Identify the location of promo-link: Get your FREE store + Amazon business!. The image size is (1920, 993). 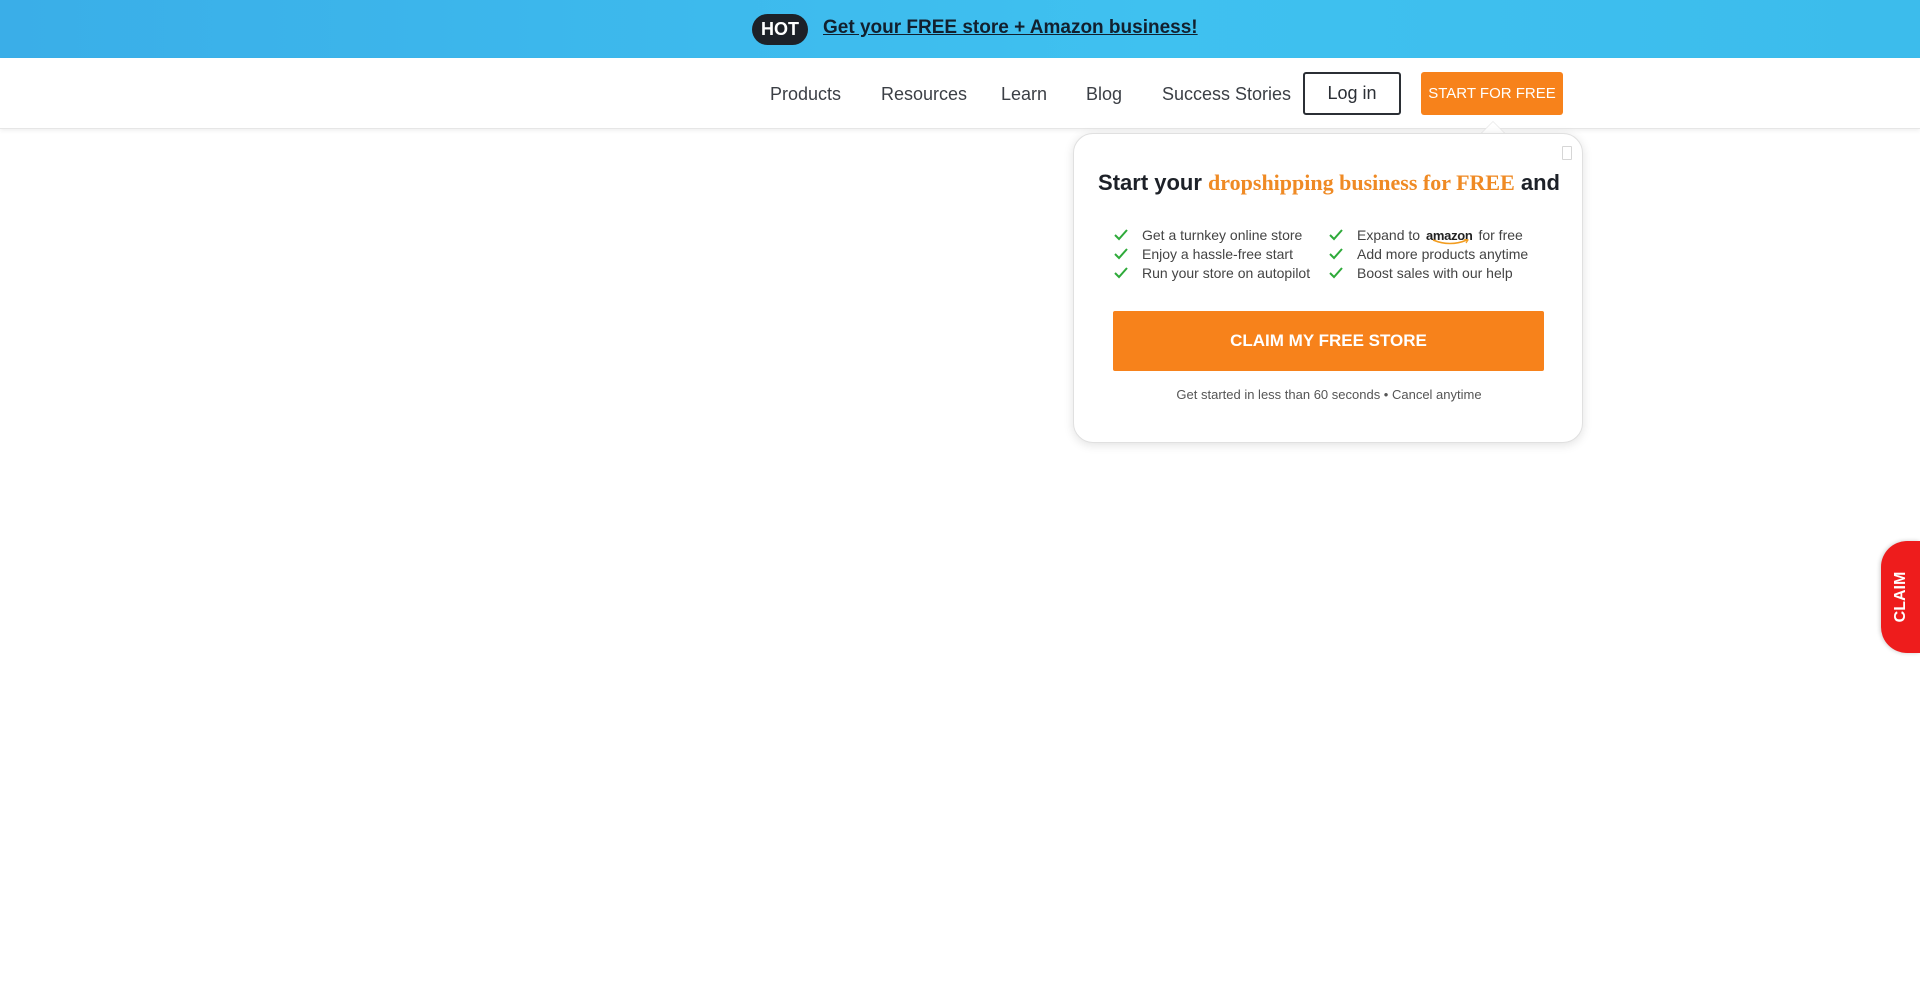
(1010, 28).